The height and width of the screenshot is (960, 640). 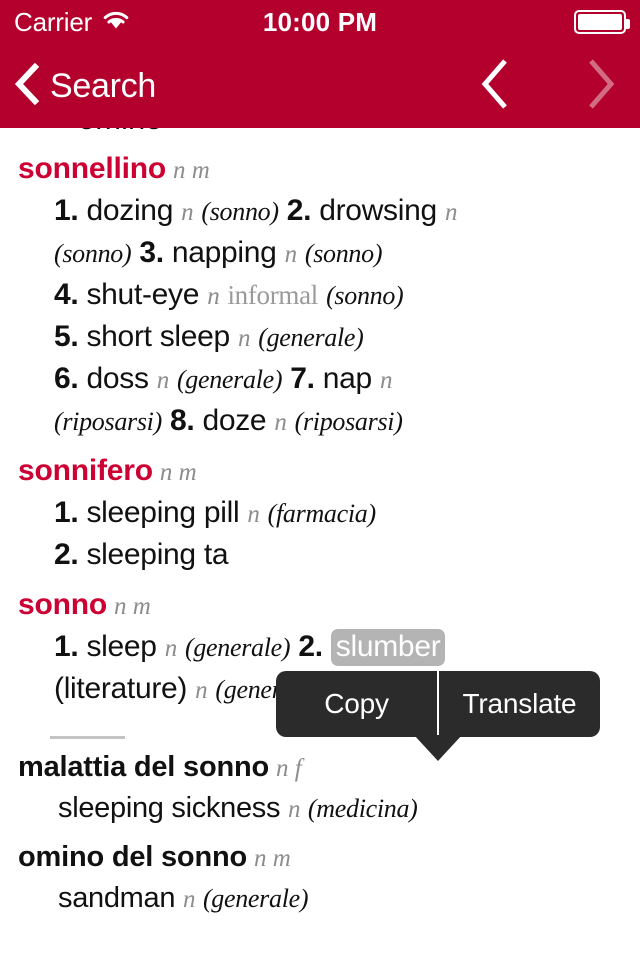 What do you see at coordinates (347, 378) in the screenshot?
I see `sense-token-gloss: nap` at bounding box center [347, 378].